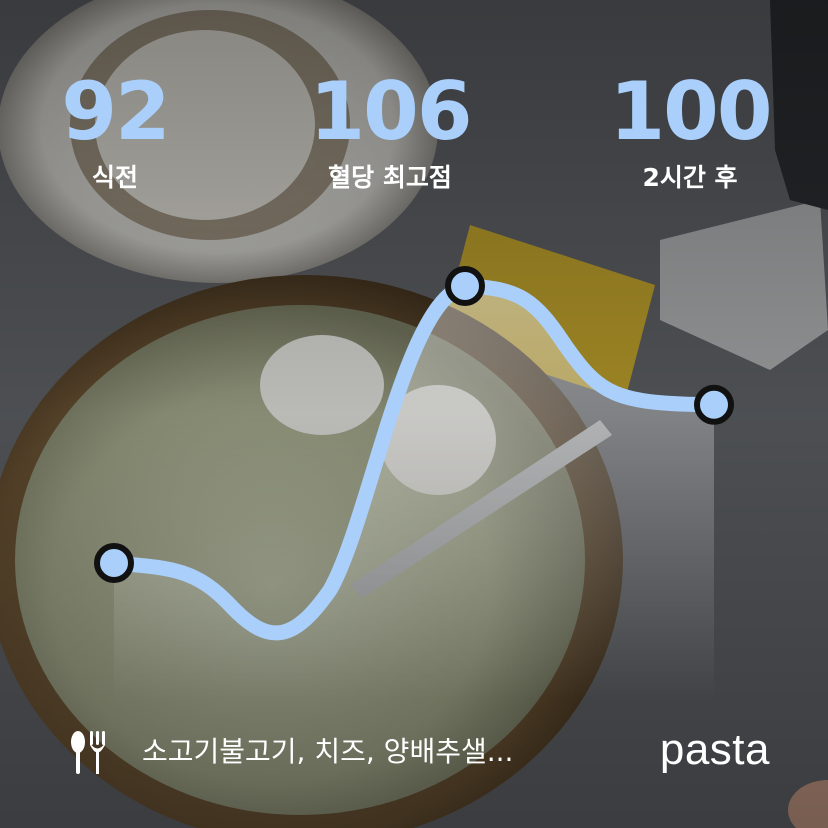  Describe the element at coordinates (88, 752) in the screenshot. I see `utensils-icon` at that location.